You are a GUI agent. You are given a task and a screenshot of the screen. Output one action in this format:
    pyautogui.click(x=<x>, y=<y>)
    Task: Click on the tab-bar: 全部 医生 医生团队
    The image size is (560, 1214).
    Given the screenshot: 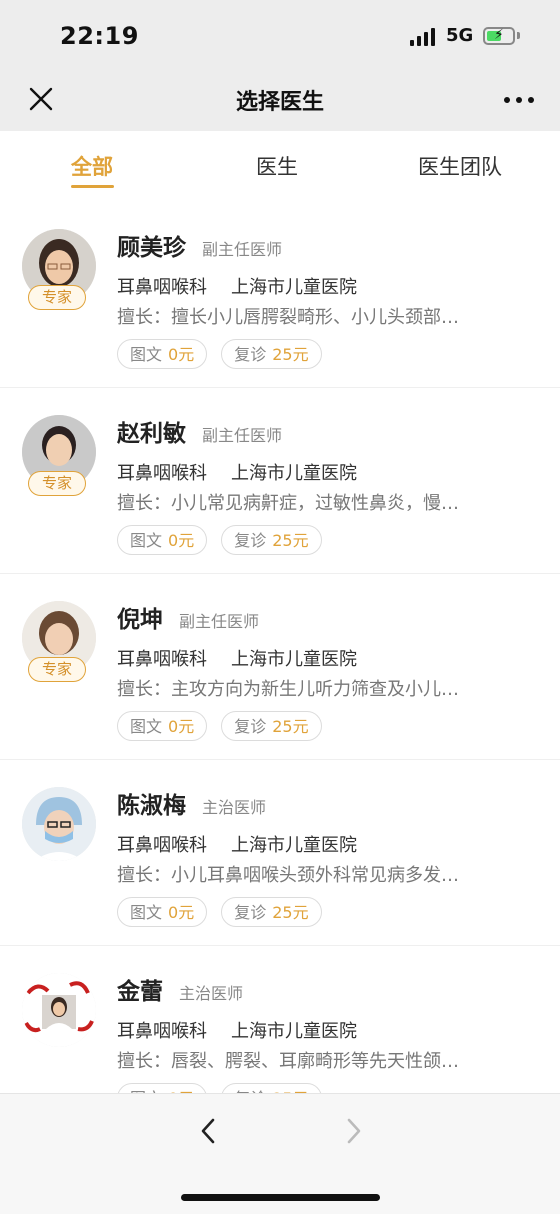 What is the action you would take?
    pyautogui.click(x=280, y=167)
    